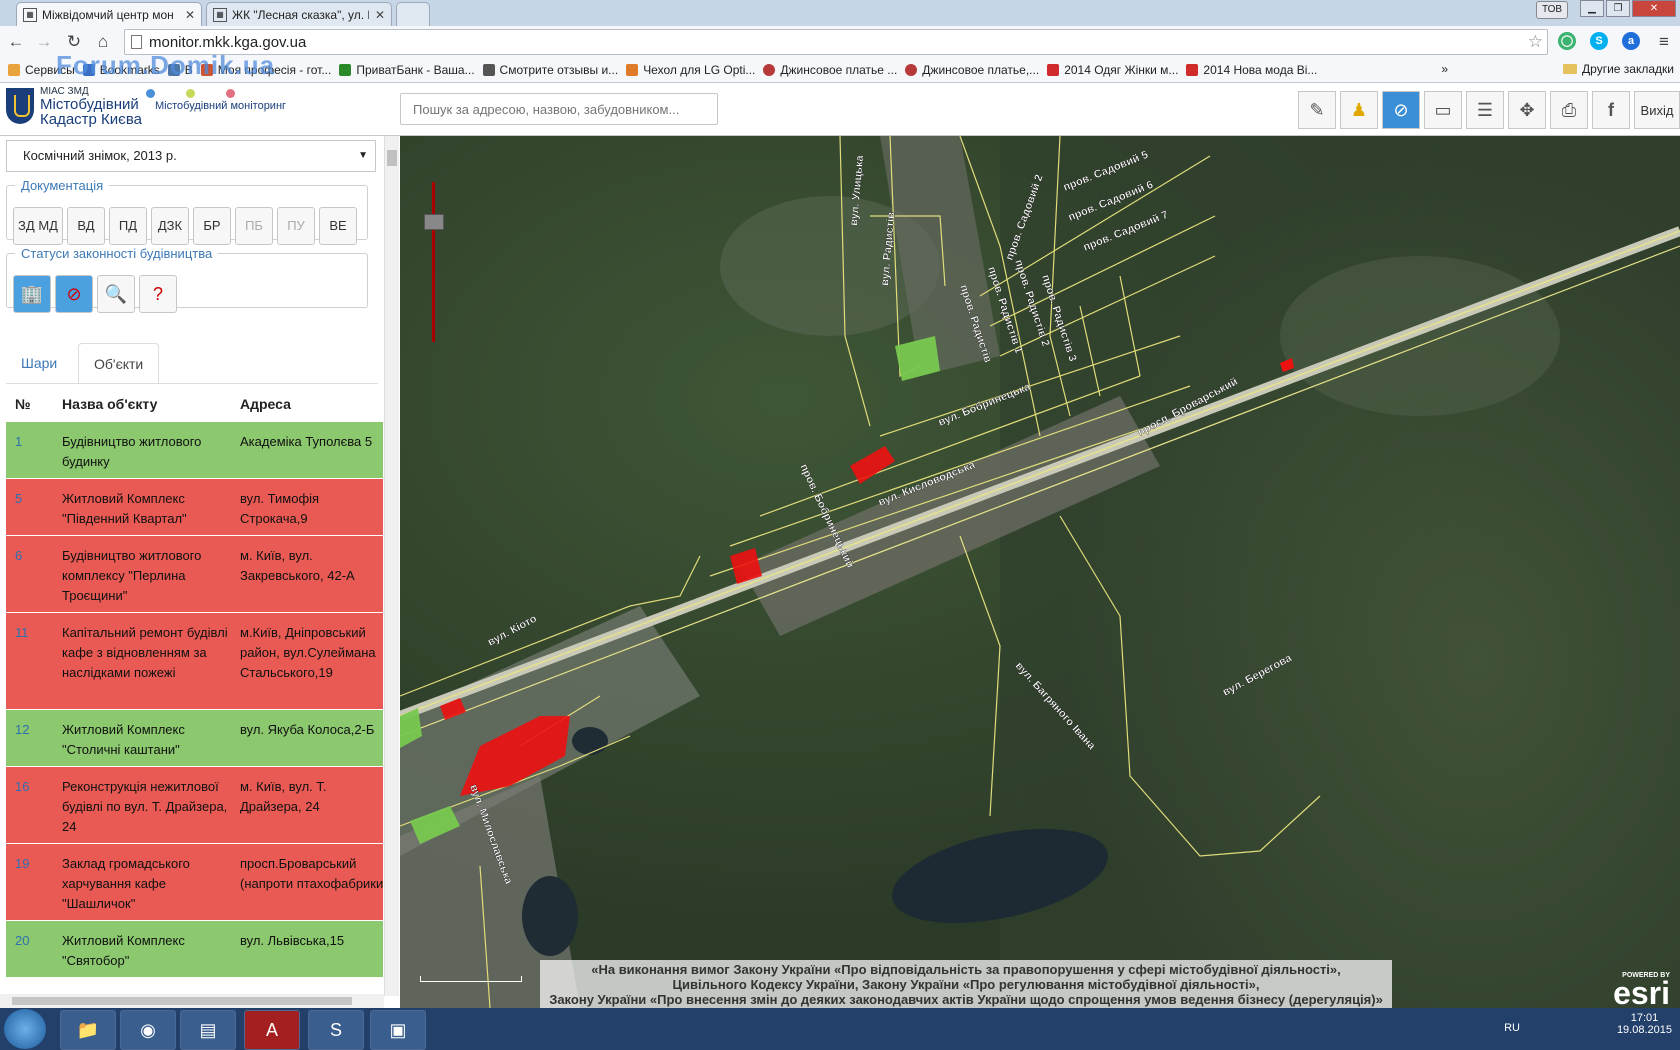 This screenshot has width=1680, height=1050. Describe the element at coordinates (74, 294) in the screenshot. I see `status-illegal-building-icon: ⊘` at that location.